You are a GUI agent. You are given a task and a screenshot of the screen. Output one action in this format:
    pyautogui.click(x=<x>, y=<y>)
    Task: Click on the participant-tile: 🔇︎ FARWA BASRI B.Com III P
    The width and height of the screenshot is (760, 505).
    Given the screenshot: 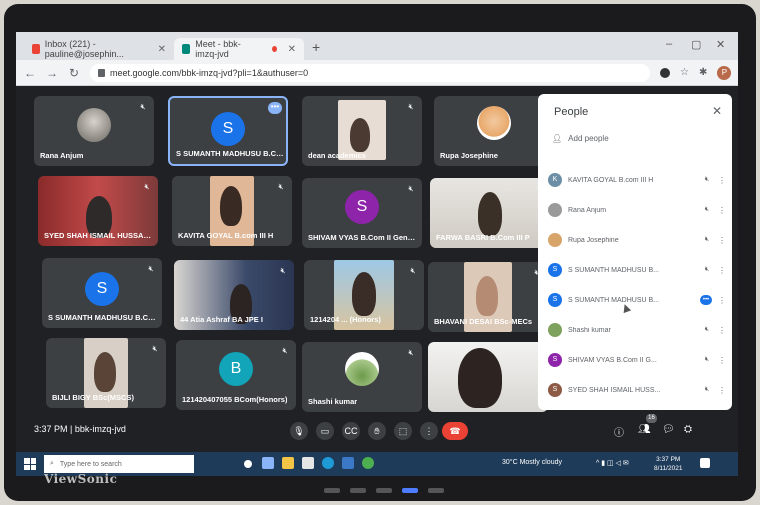 What is the action you would take?
    pyautogui.click(x=490, y=213)
    